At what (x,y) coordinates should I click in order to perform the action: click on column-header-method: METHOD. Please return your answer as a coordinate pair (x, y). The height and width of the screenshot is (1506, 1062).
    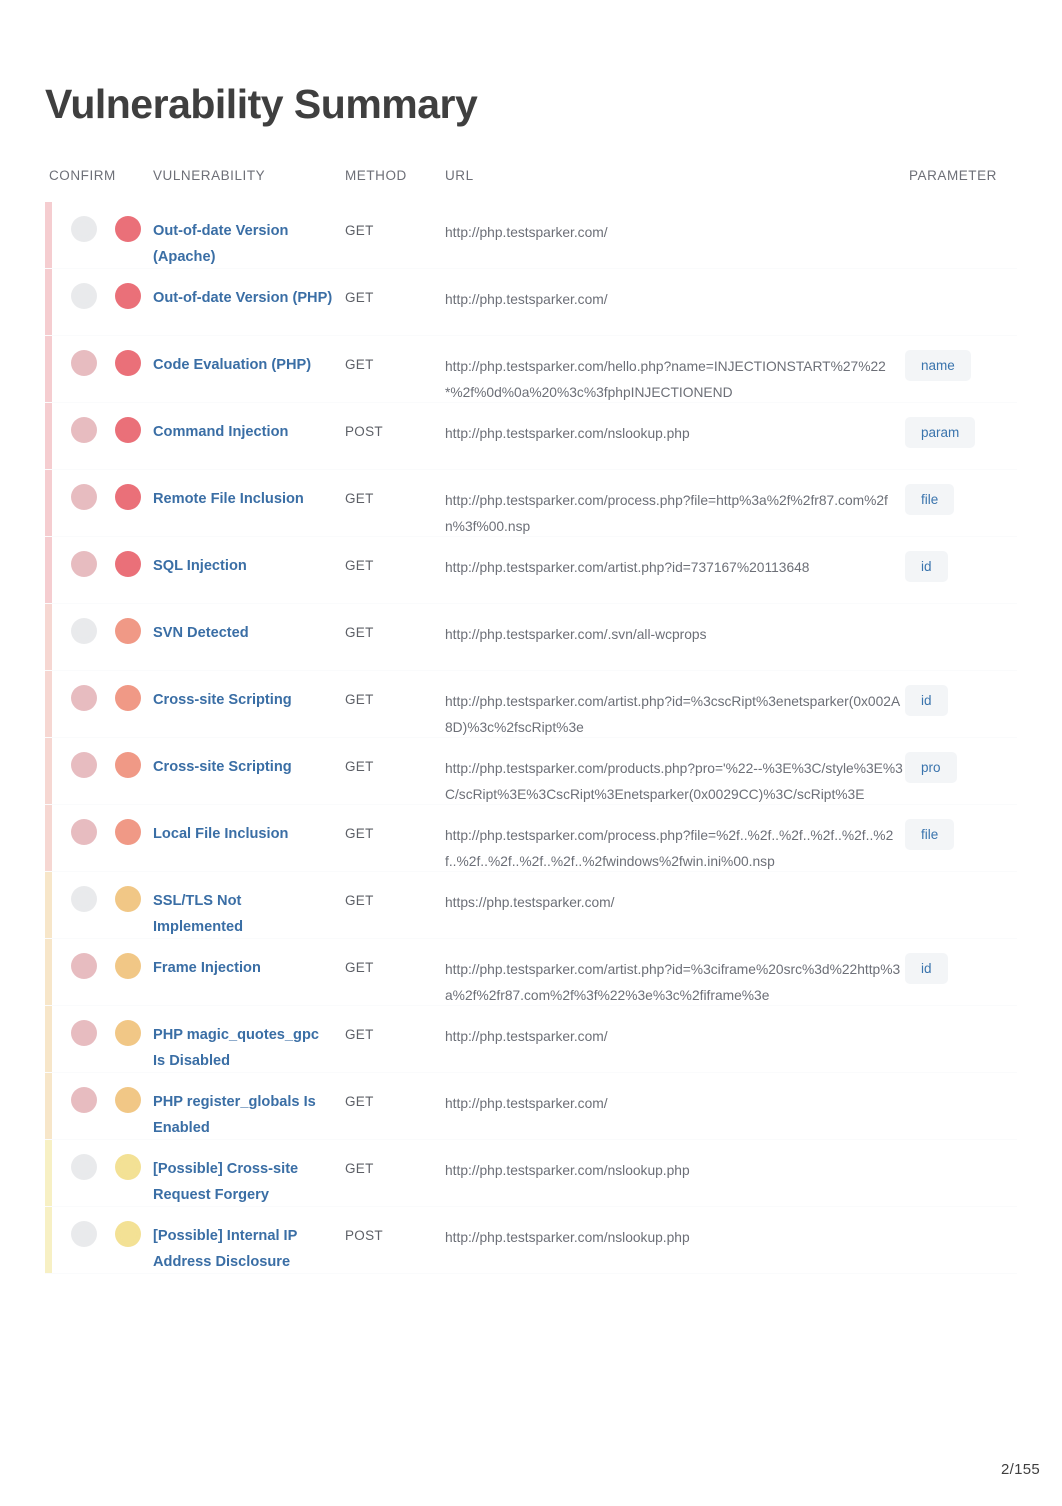
    Looking at the image, I should click on (376, 175).